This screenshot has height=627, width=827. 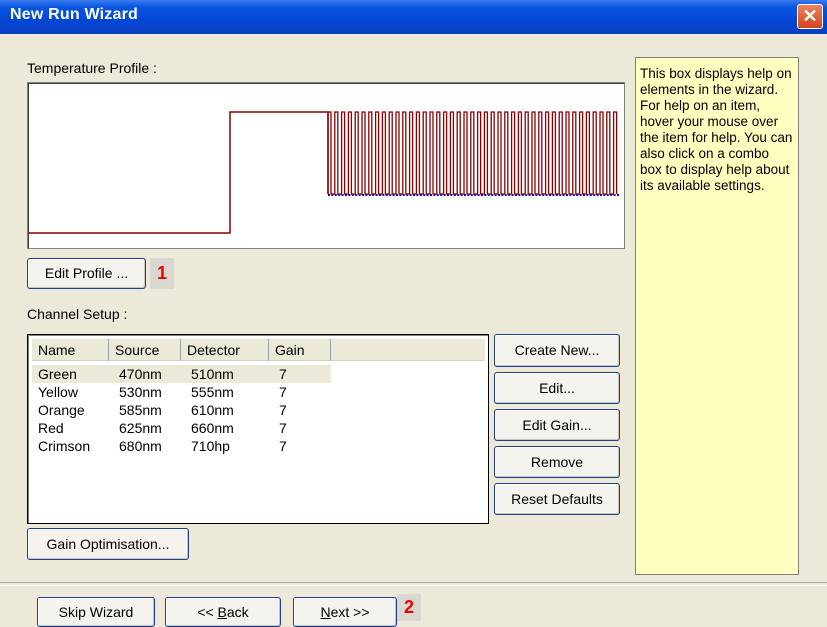 What do you see at coordinates (58, 392) in the screenshot?
I see `channel-name: Yellow` at bounding box center [58, 392].